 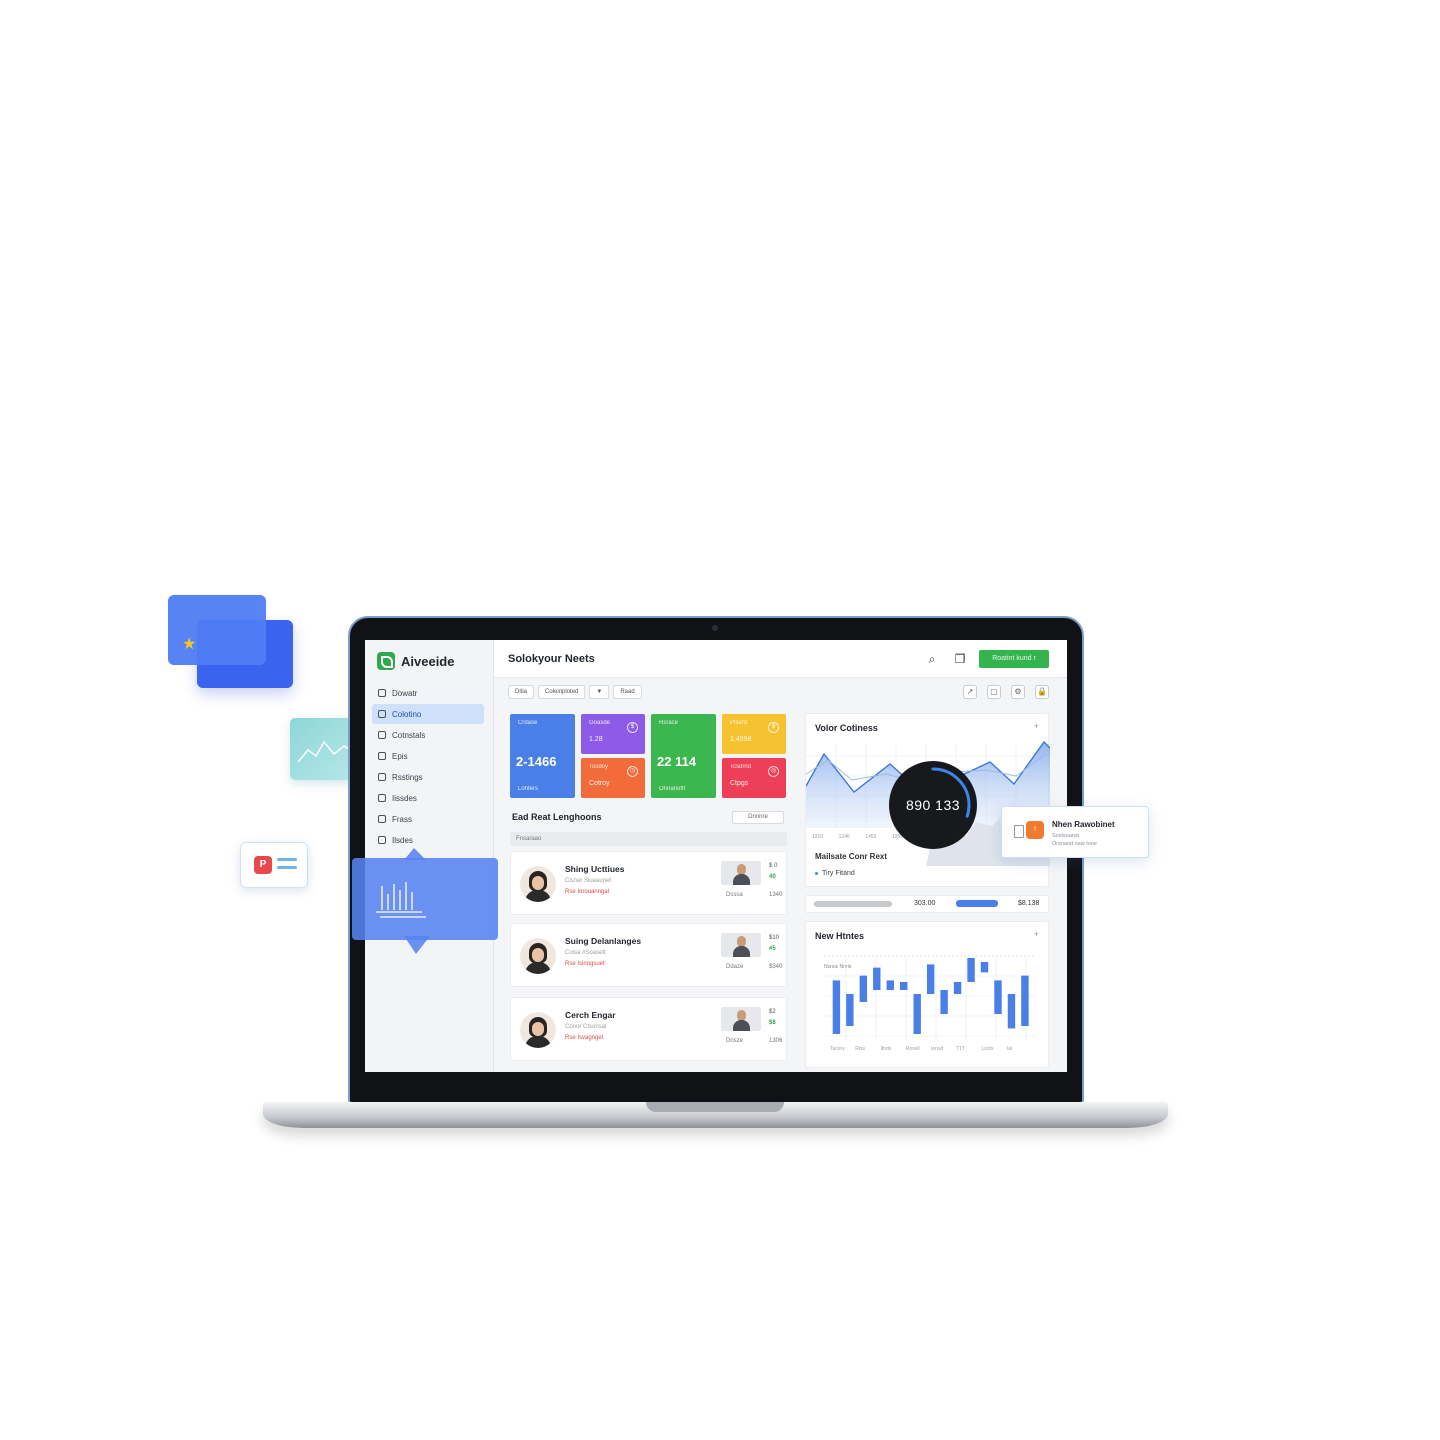 I want to click on primary-action-button: Roatint kund r, so click(x=1014, y=659).